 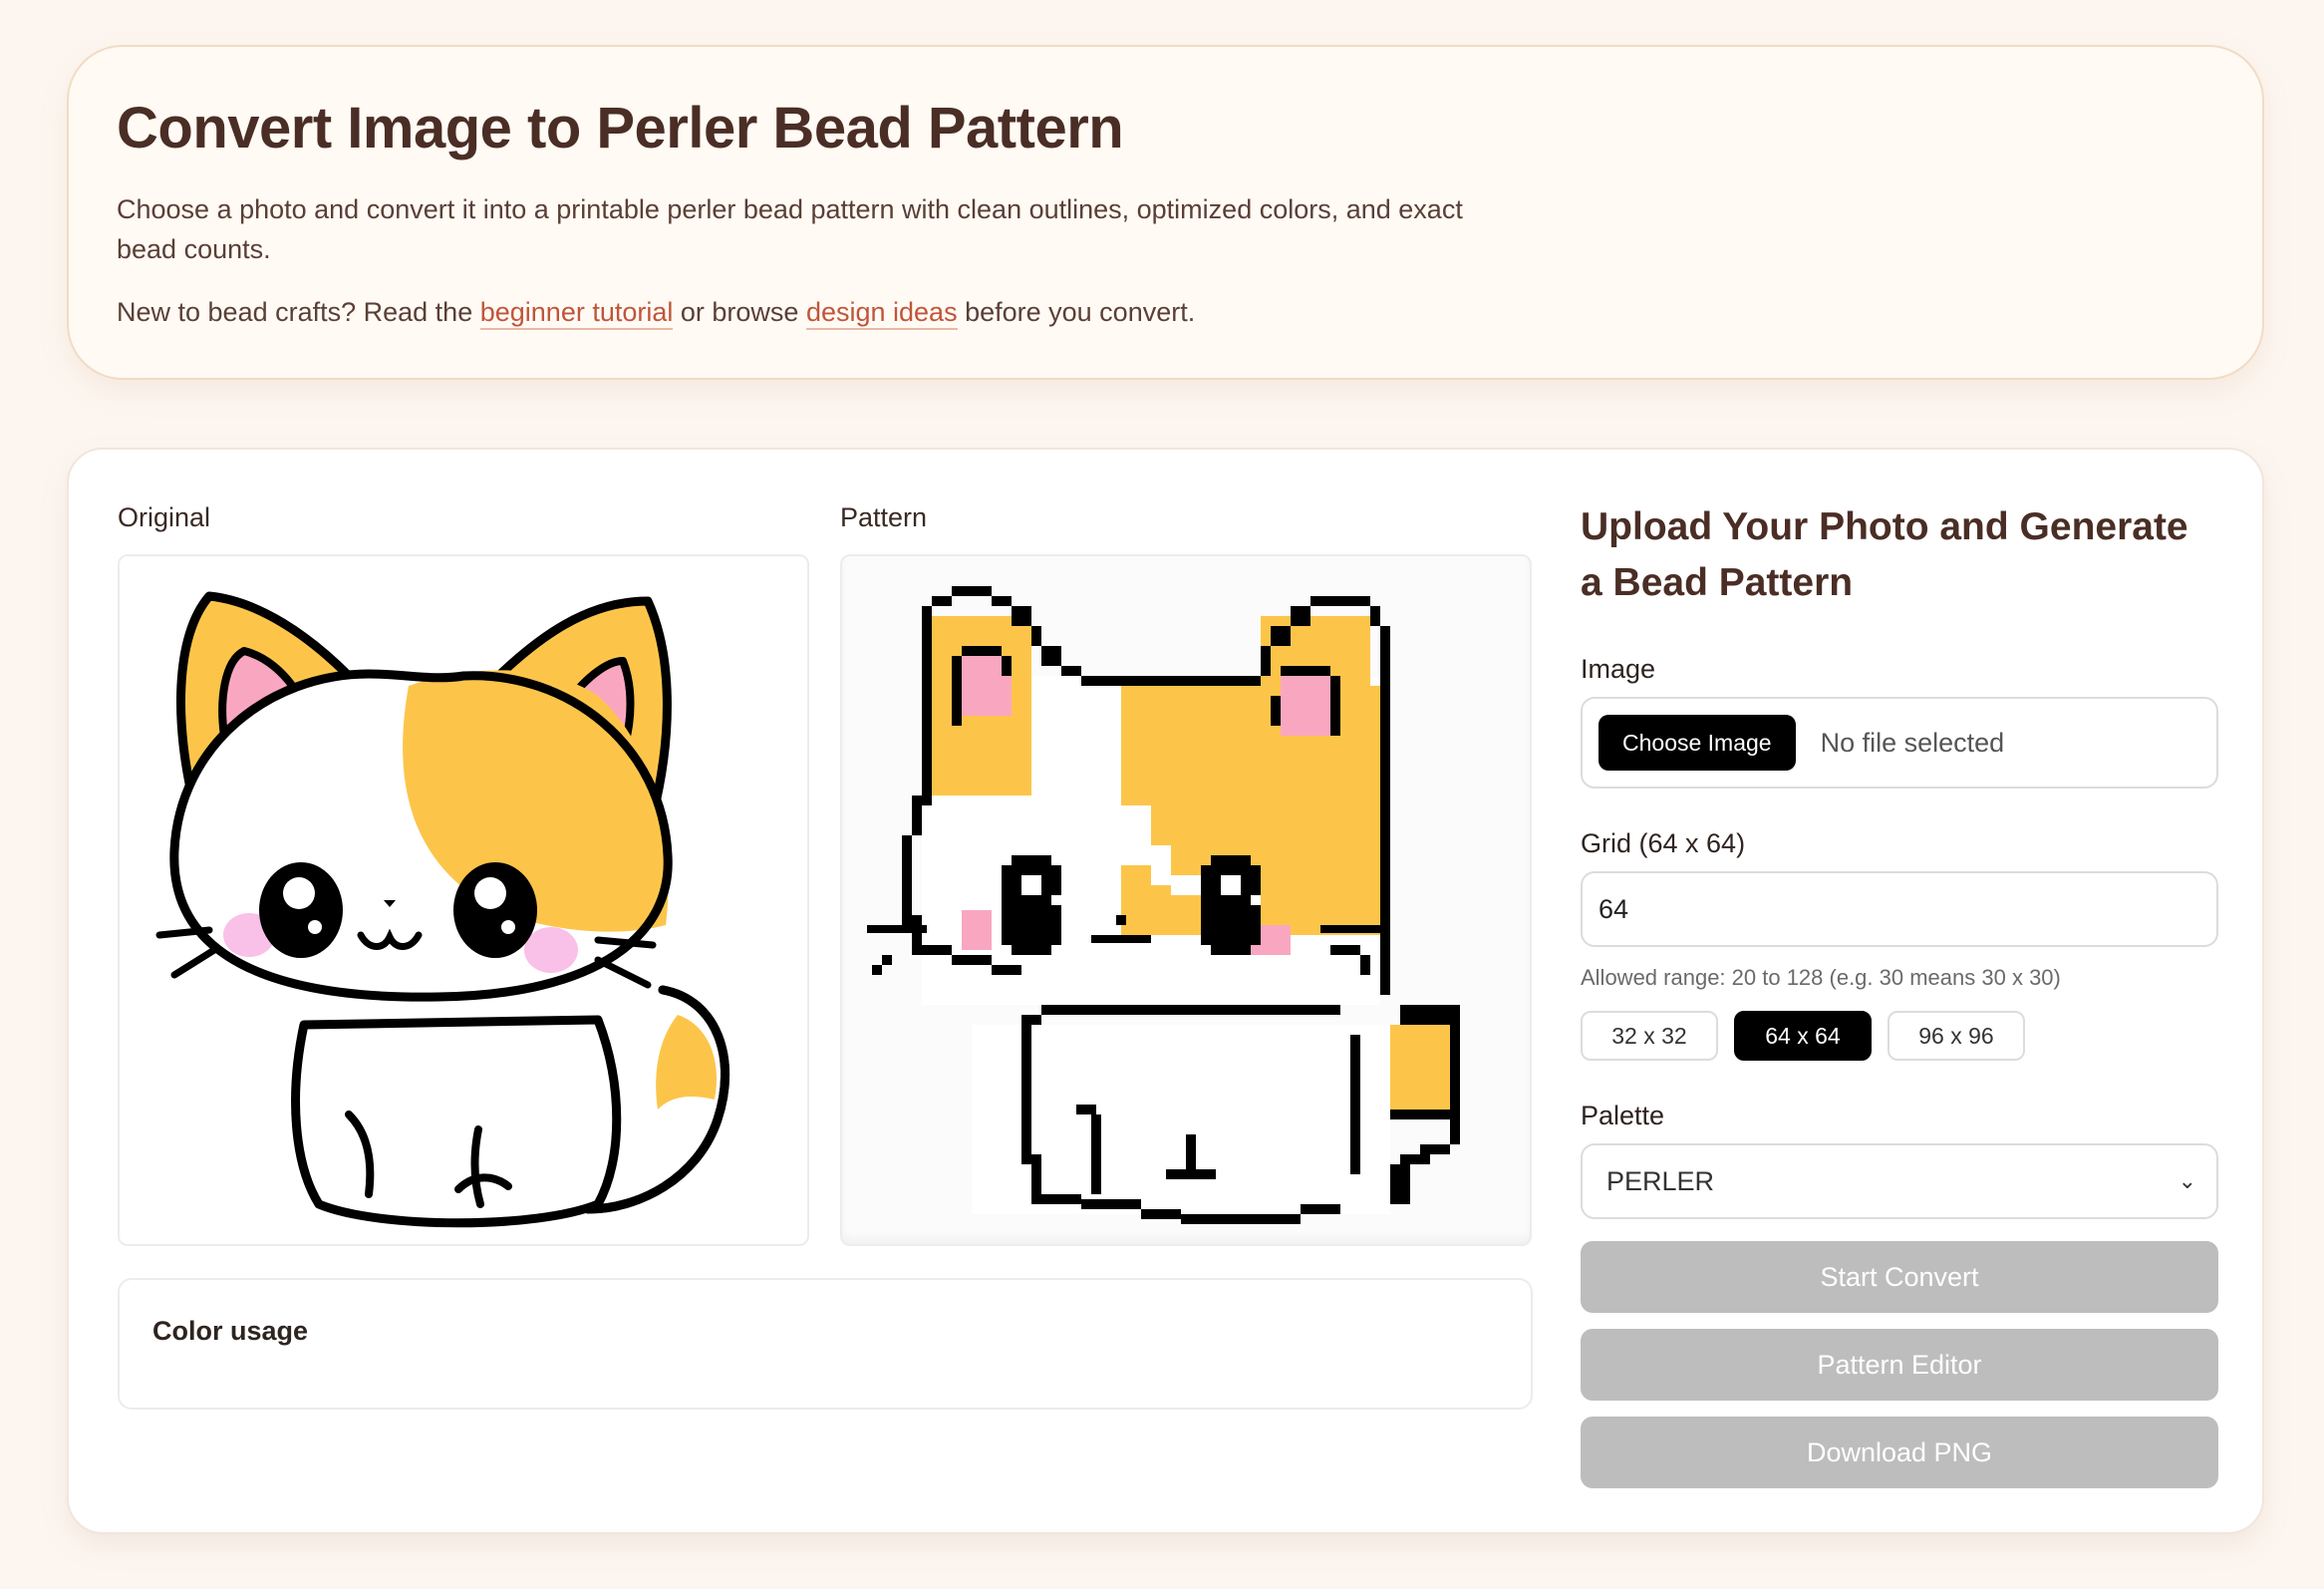 What do you see at coordinates (739, 311) in the screenshot?
I see `intro-middle: or browse` at bounding box center [739, 311].